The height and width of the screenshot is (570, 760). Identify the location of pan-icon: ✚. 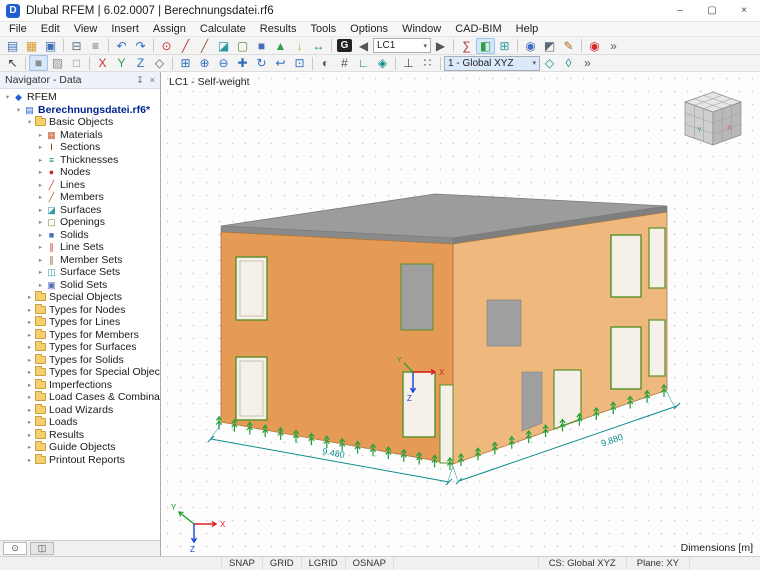
(242, 63).